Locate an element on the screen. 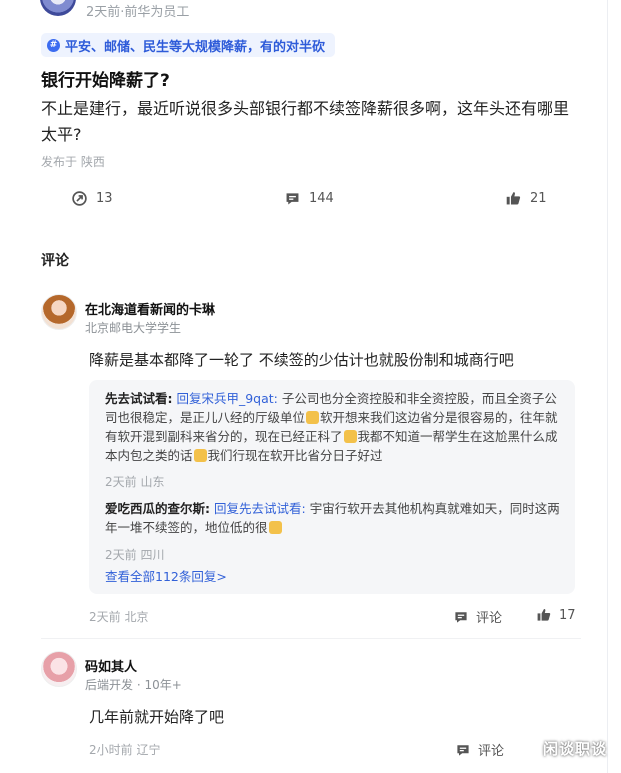 The height and width of the screenshot is (773, 621). reply-meta: 2天前 山东 is located at coordinates (135, 482).